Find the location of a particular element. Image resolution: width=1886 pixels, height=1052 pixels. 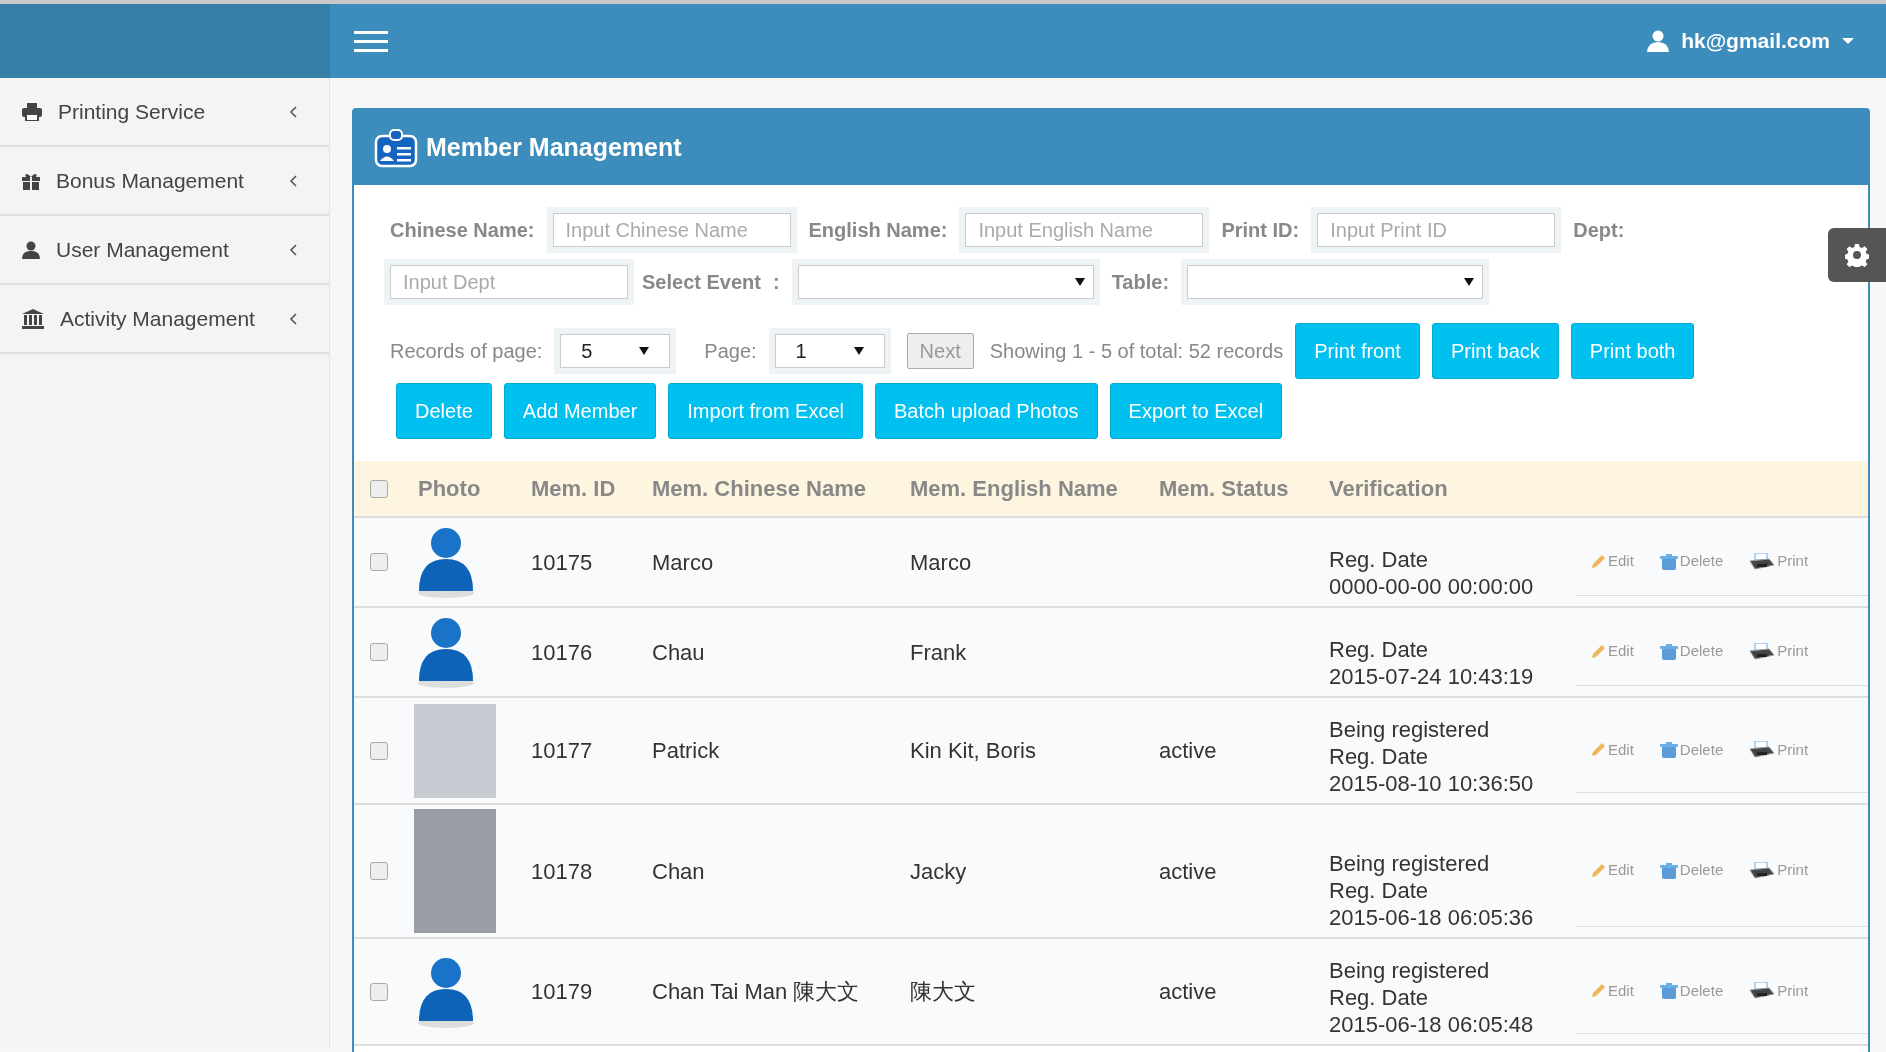

bank-icon is located at coordinates (33, 318).